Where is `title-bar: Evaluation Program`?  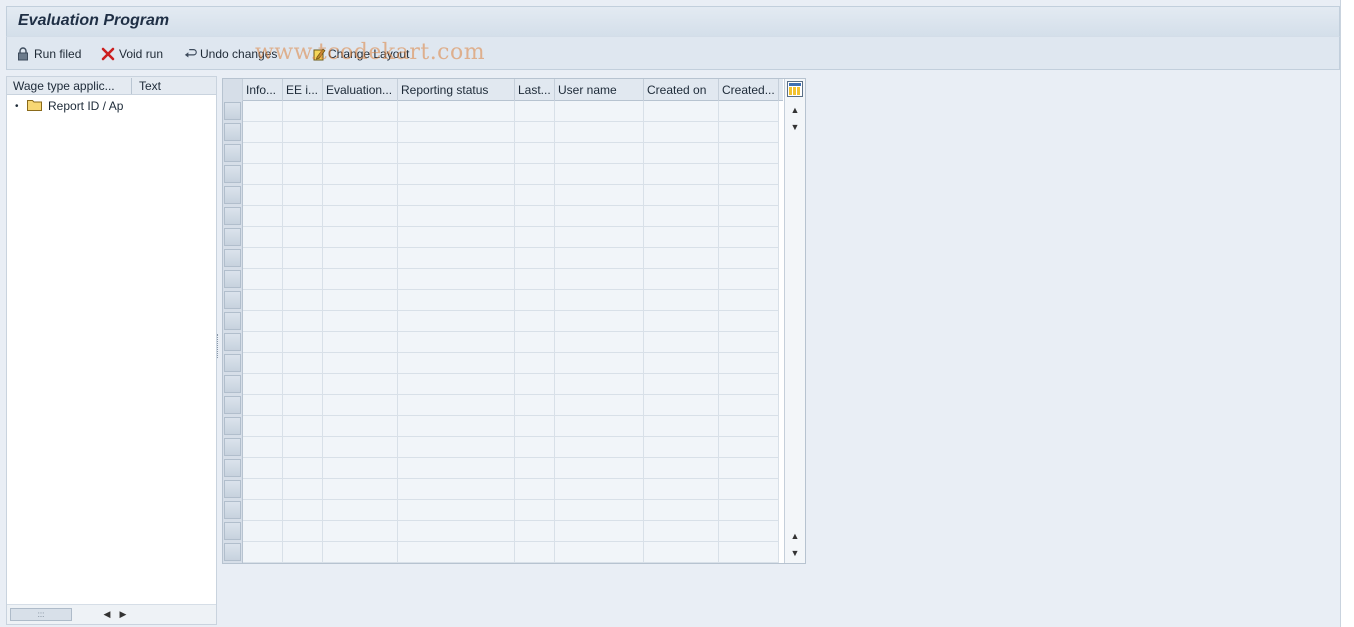
title-bar: Evaluation Program is located at coordinates (673, 21).